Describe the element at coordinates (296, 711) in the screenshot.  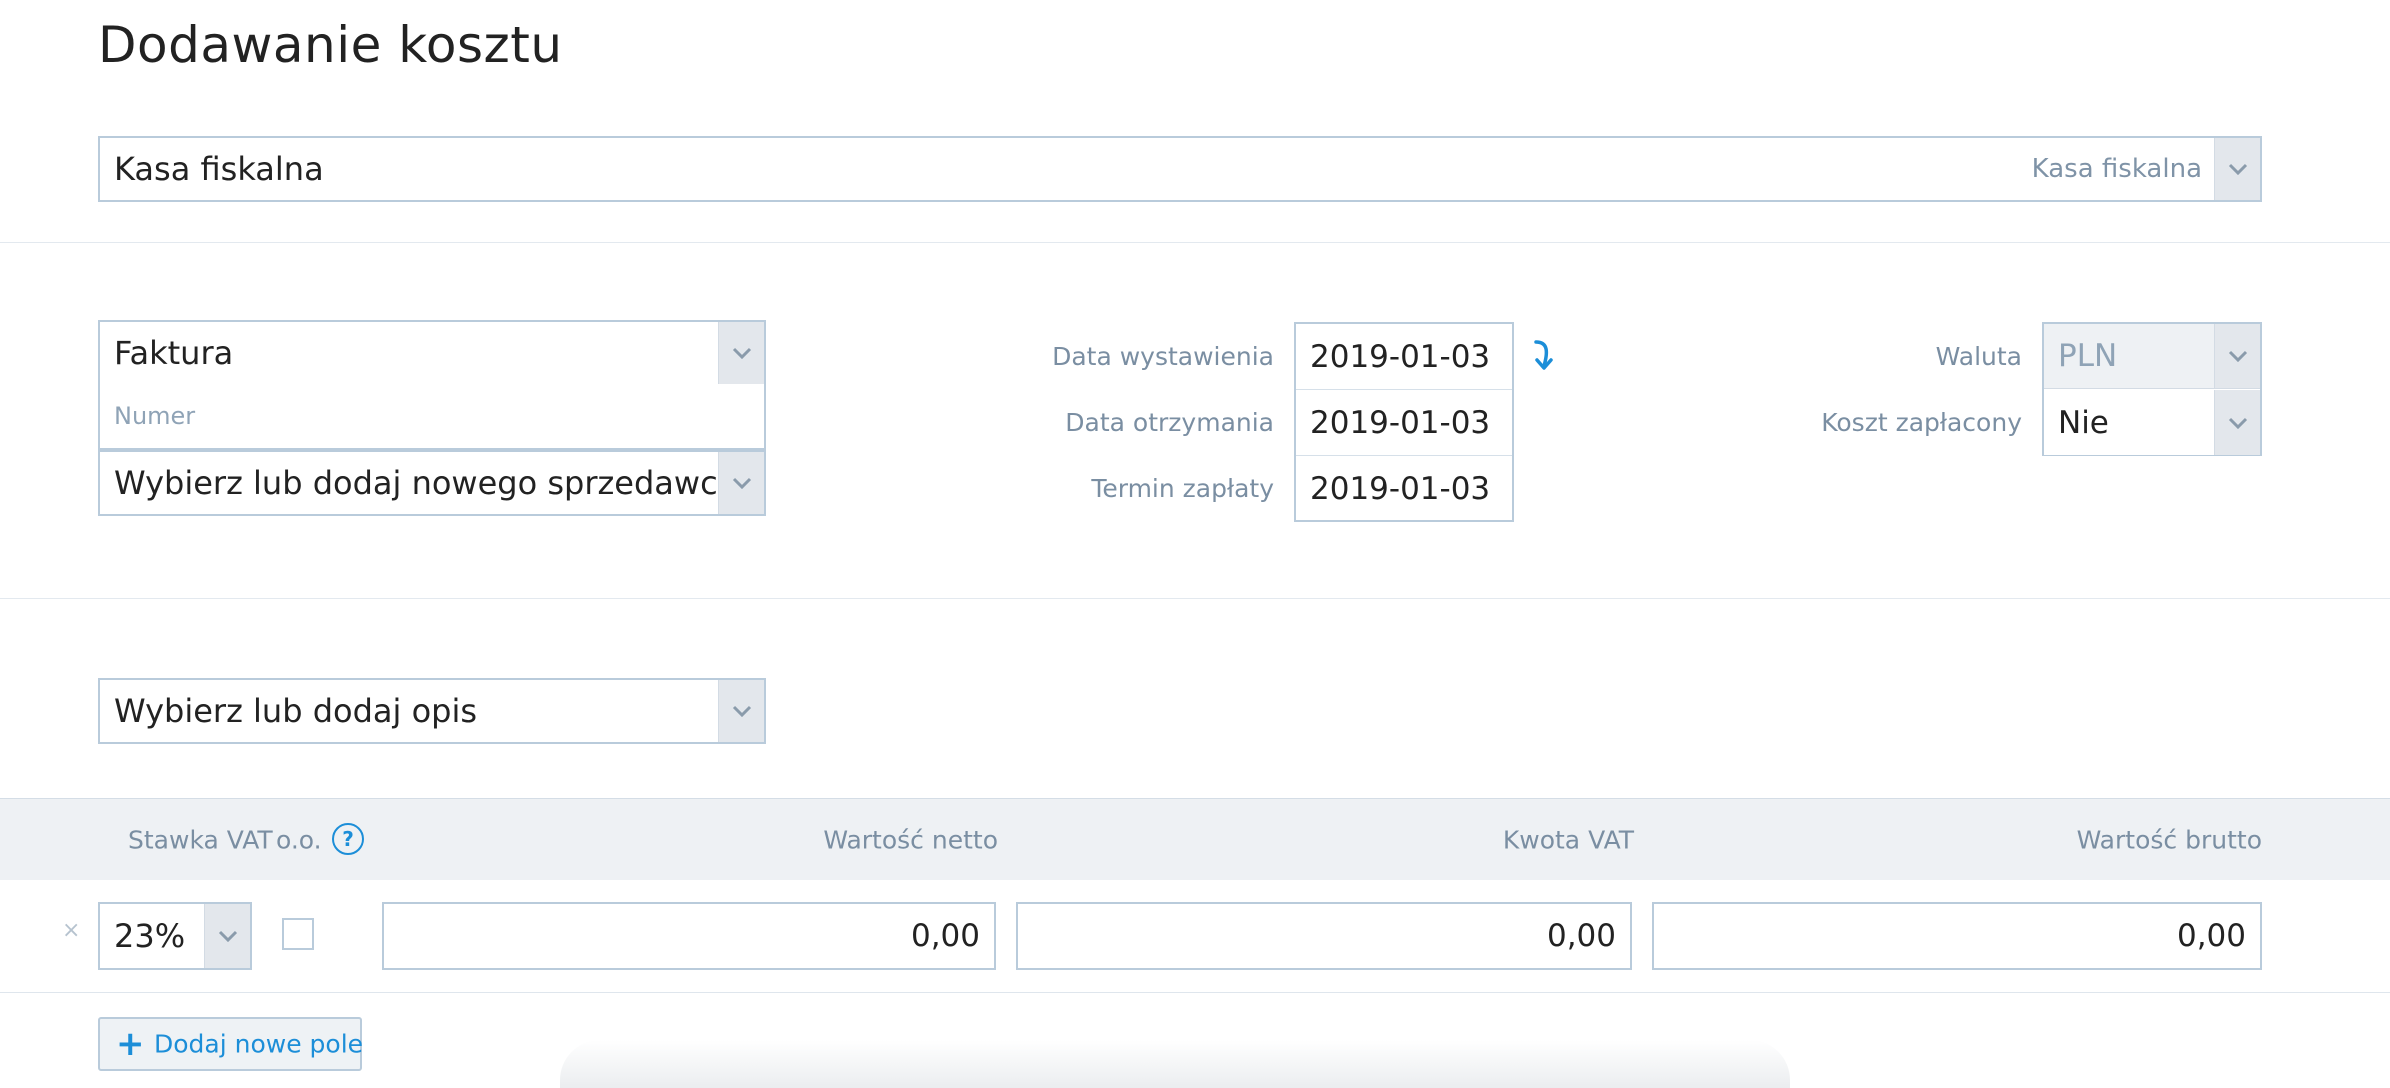
I see `description-select-placeholder: Wybierz lub dodaj opis` at that location.